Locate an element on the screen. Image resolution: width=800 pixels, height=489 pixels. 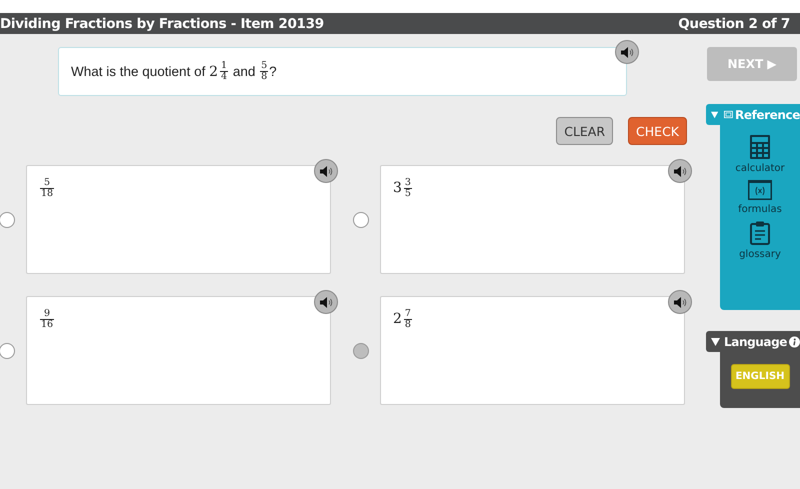
formula-icon is located at coordinates (760, 190).